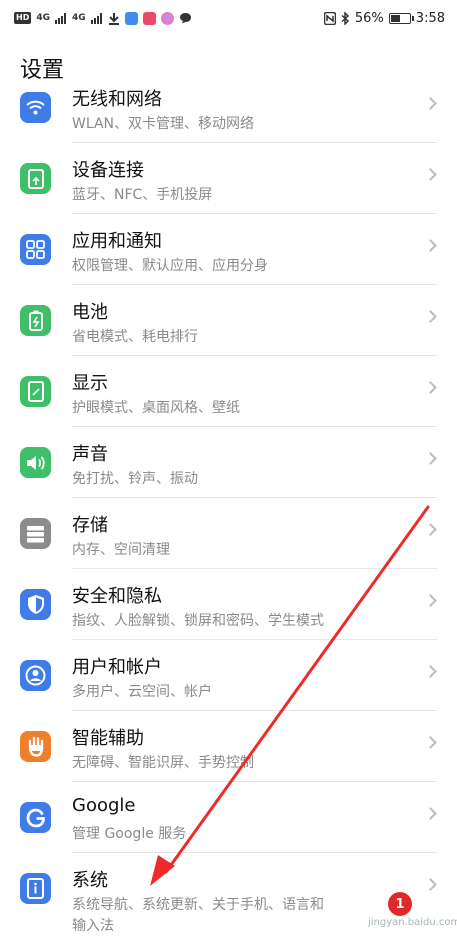 This screenshot has height=951, width=457. What do you see at coordinates (228, 18) in the screenshot?
I see `status-bar: HD 4G 4G 56% 3:58` at bounding box center [228, 18].